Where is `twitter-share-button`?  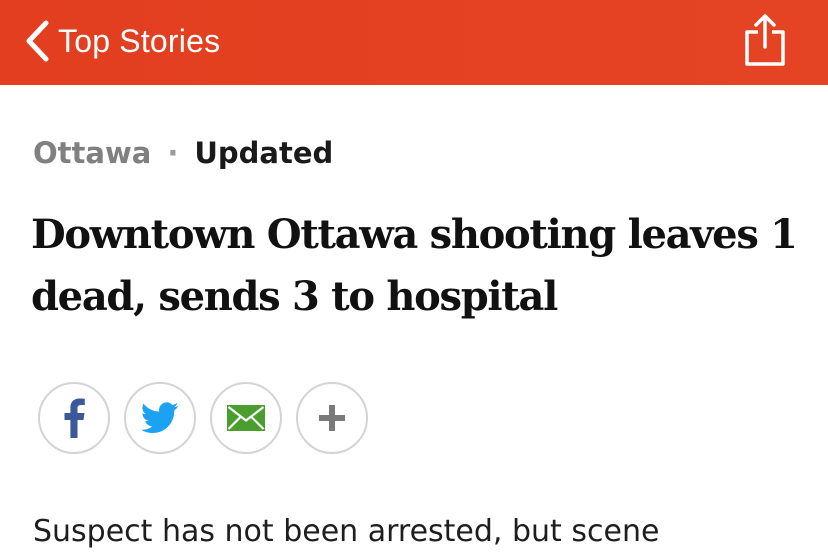
twitter-share-button is located at coordinates (160, 418).